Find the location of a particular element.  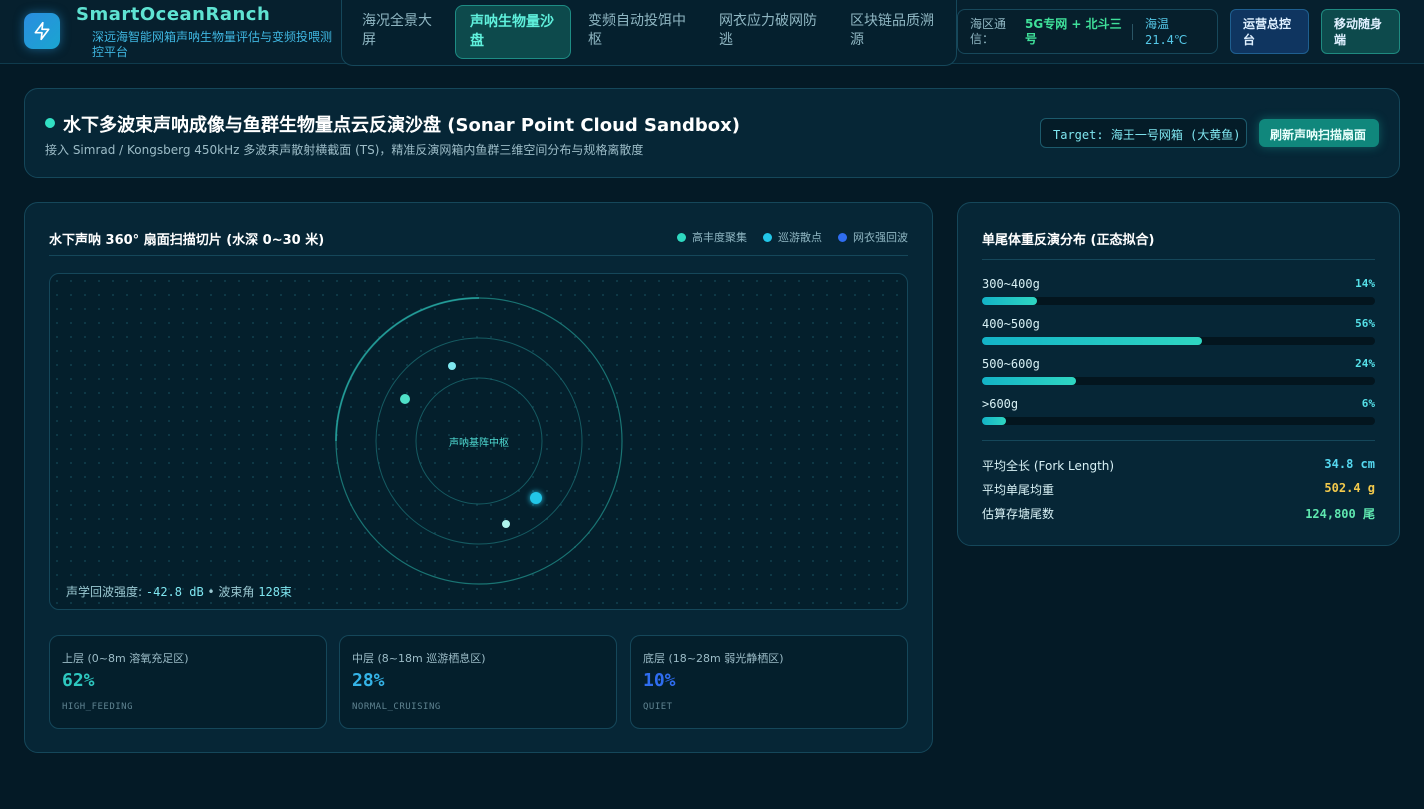

sonar-title: 水下声呐 360° 扇面扫描切片 (水深 0~30 米) is located at coordinates (187, 240).